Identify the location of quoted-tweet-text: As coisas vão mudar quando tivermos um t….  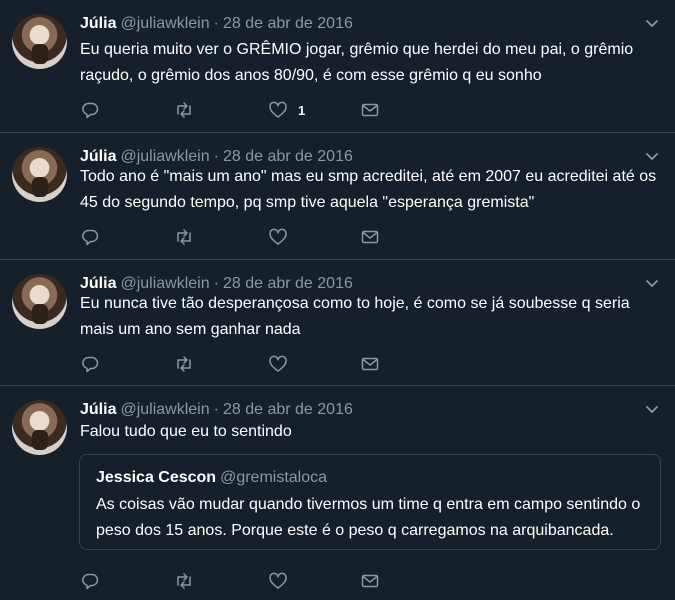
(368, 517).